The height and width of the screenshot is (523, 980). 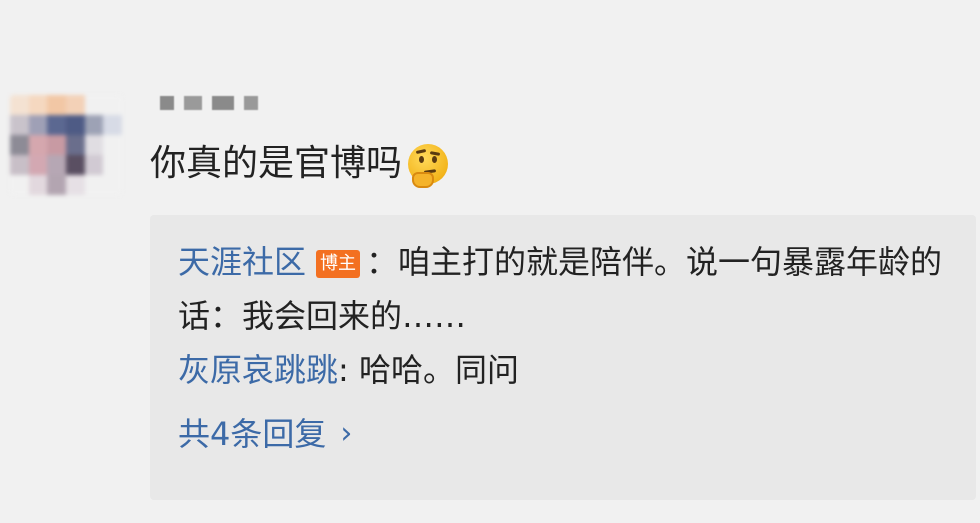 What do you see at coordinates (252, 434) in the screenshot?
I see `reply-count-label: 共4条回复` at bounding box center [252, 434].